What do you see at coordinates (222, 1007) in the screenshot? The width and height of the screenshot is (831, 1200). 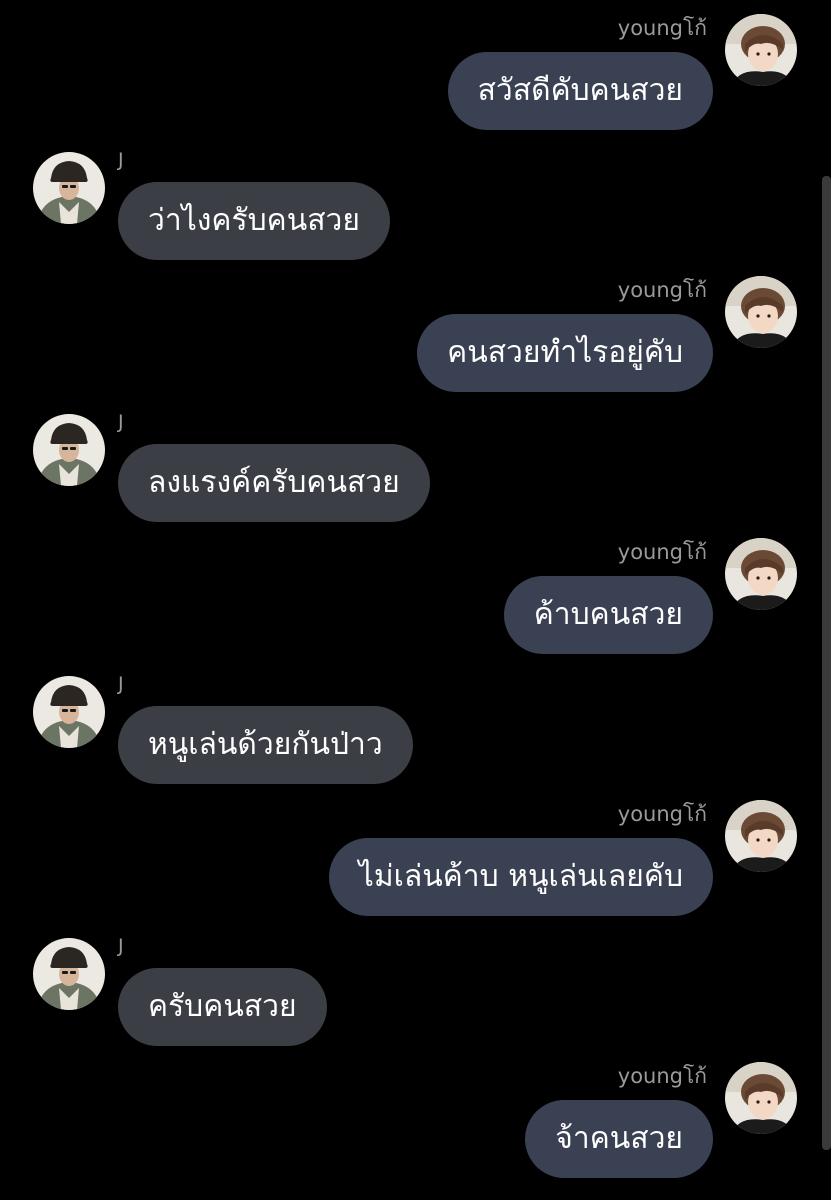 I see `message-bubble: ครับคนสวย` at bounding box center [222, 1007].